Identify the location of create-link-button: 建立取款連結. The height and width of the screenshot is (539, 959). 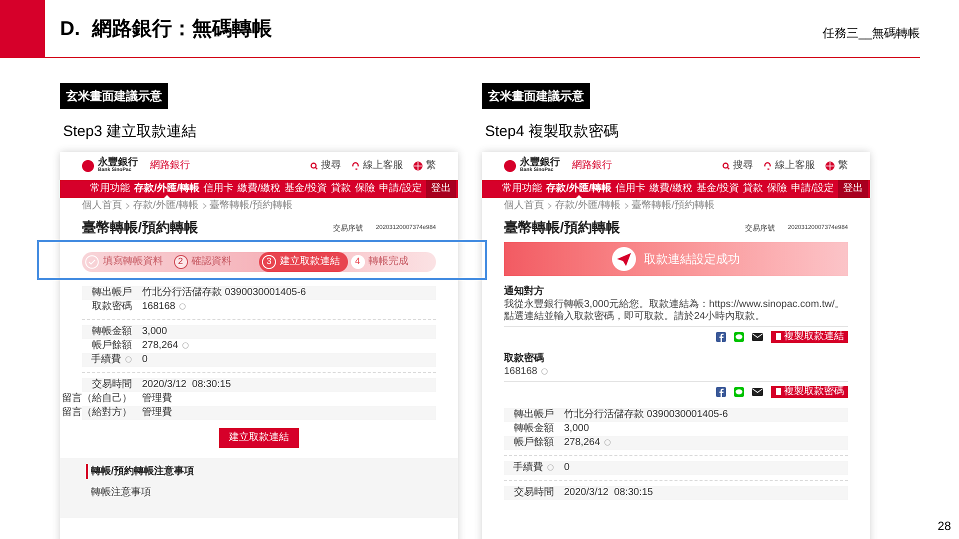
(259, 438).